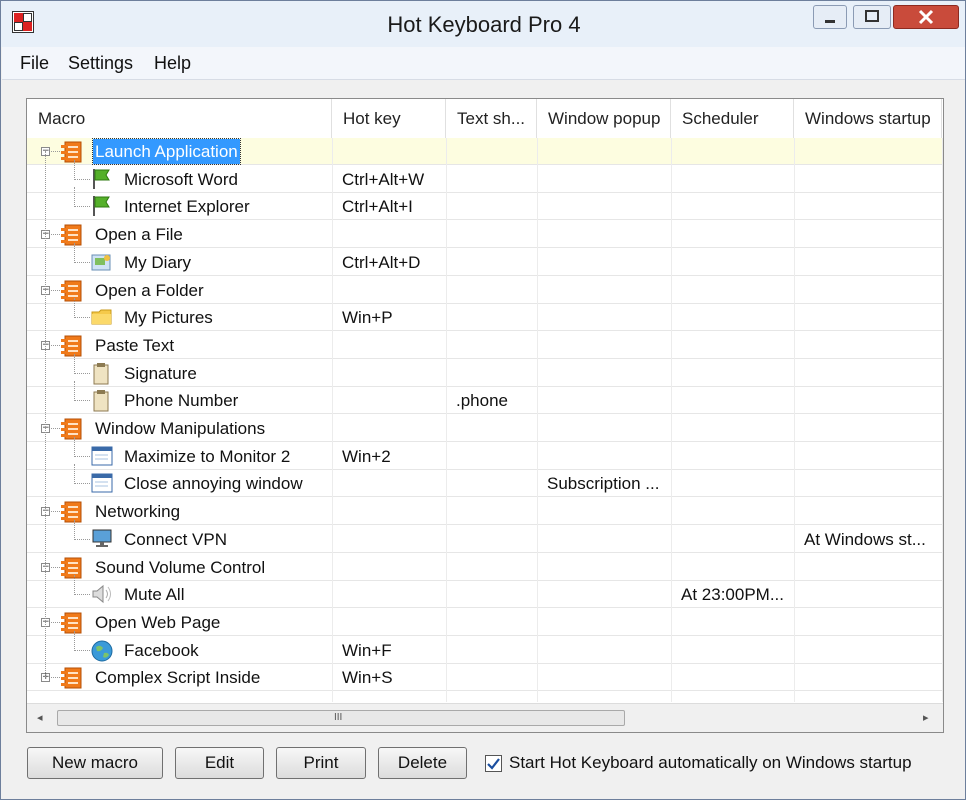  Describe the element at coordinates (485, 647) in the screenshot. I see `macro-row: Facebook Win+F` at that location.